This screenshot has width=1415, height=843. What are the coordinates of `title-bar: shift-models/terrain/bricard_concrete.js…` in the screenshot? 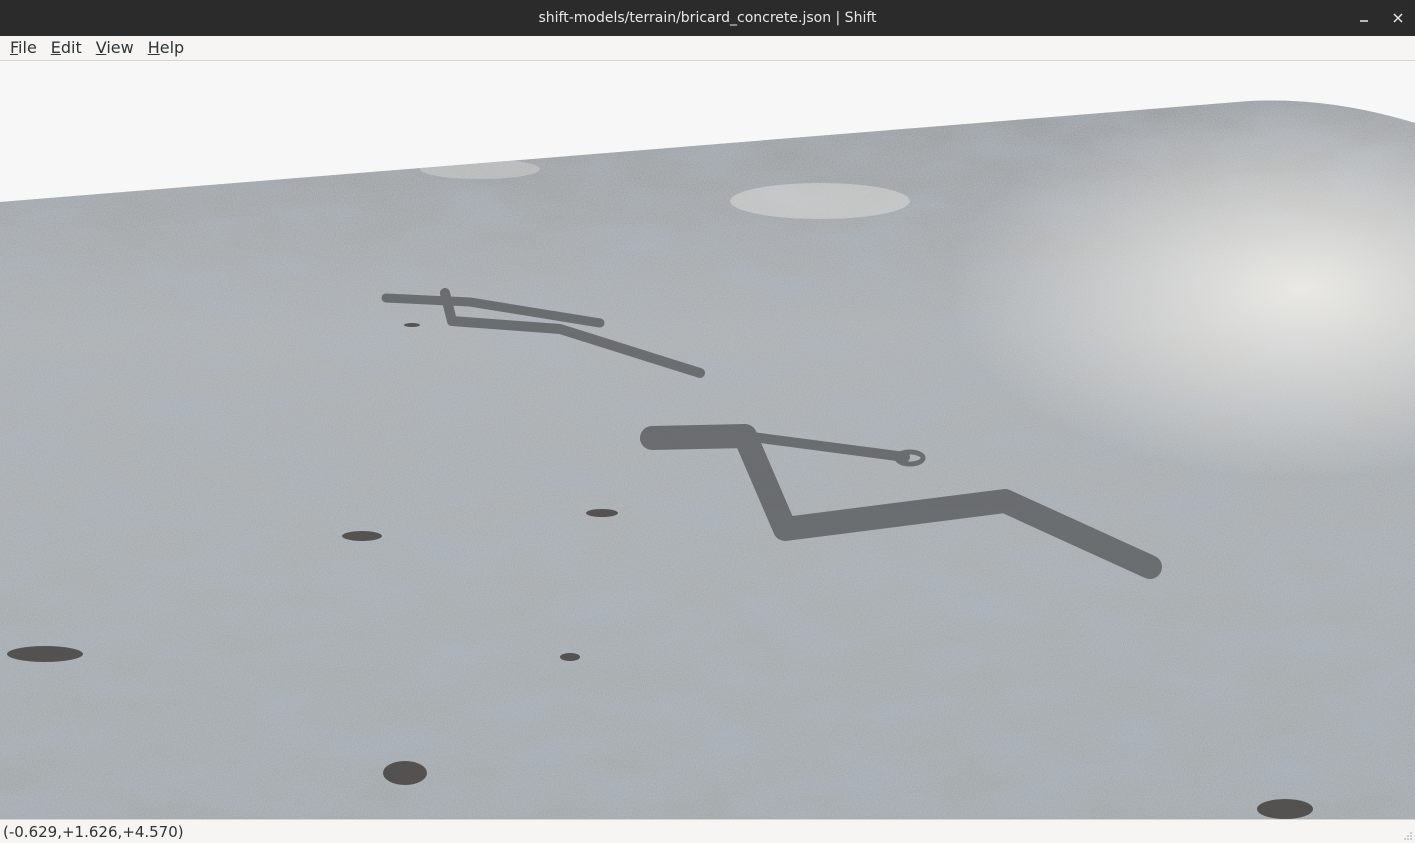 It's located at (707, 18).